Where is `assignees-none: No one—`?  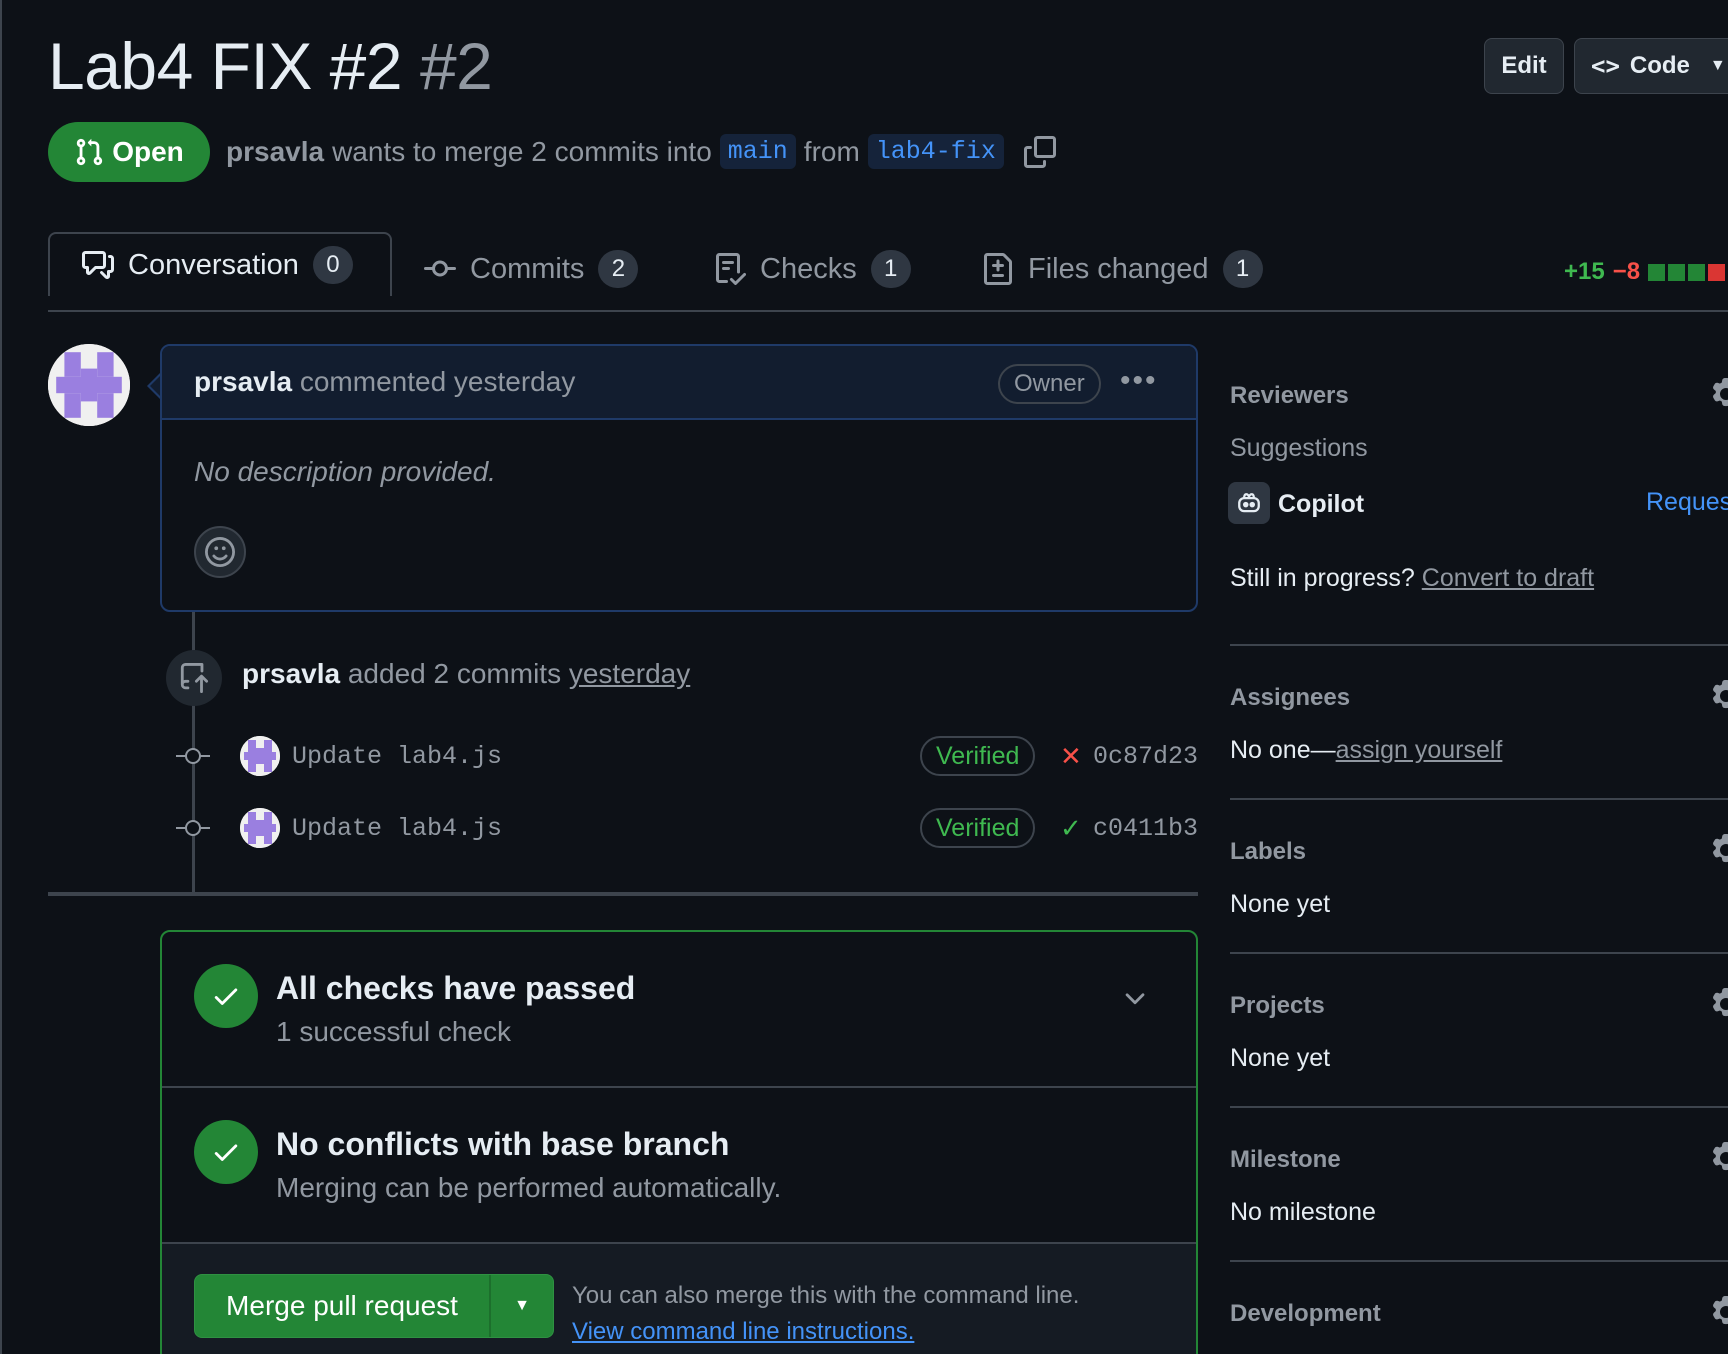 assignees-none: No one— is located at coordinates (1283, 750).